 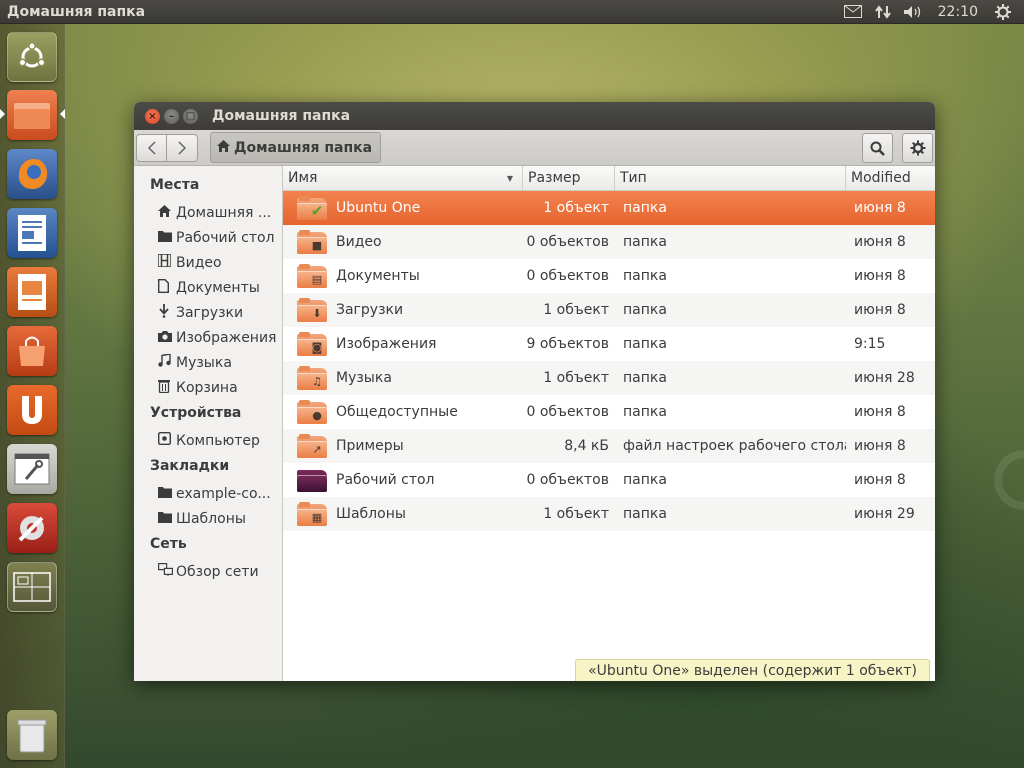 What do you see at coordinates (958, 12) in the screenshot?
I see `clock: 22:10` at bounding box center [958, 12].